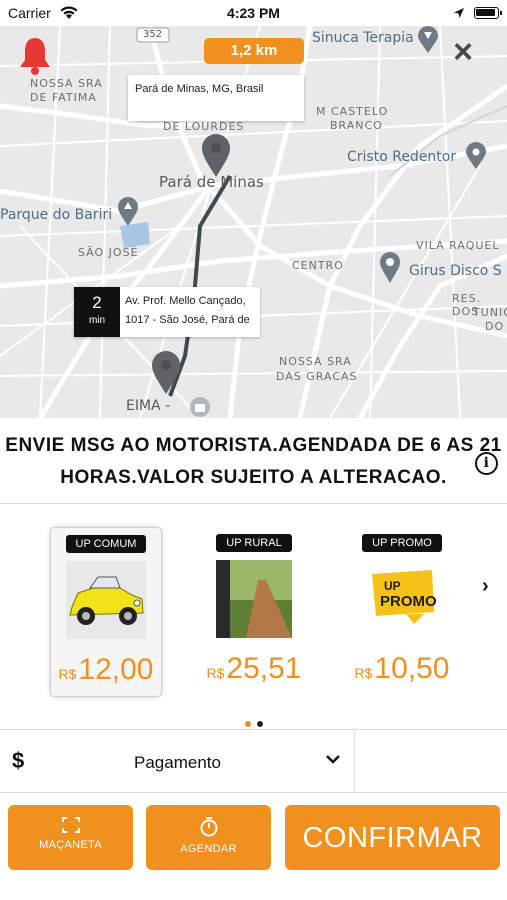  I want to click on map-label: SÃO JOSÉ, so click(108, 252).